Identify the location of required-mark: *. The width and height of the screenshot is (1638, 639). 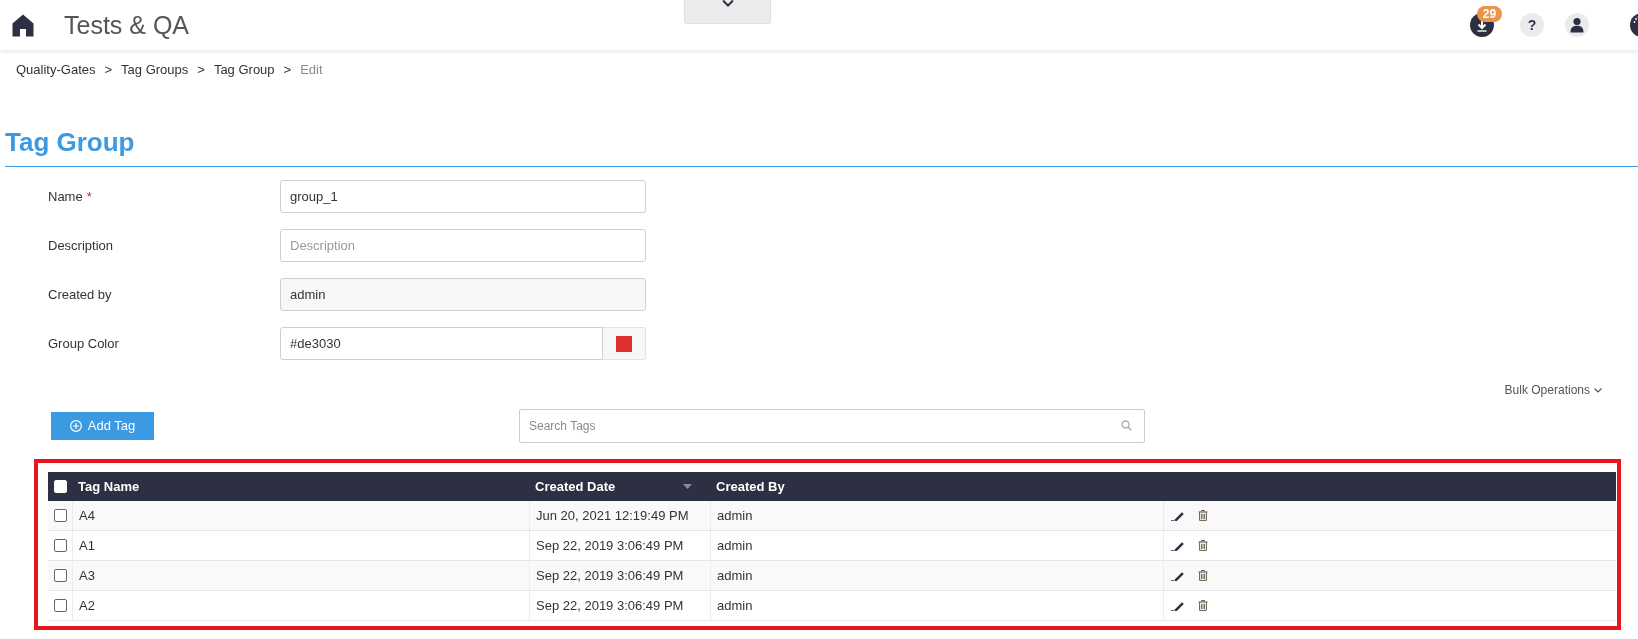
(89, 196).